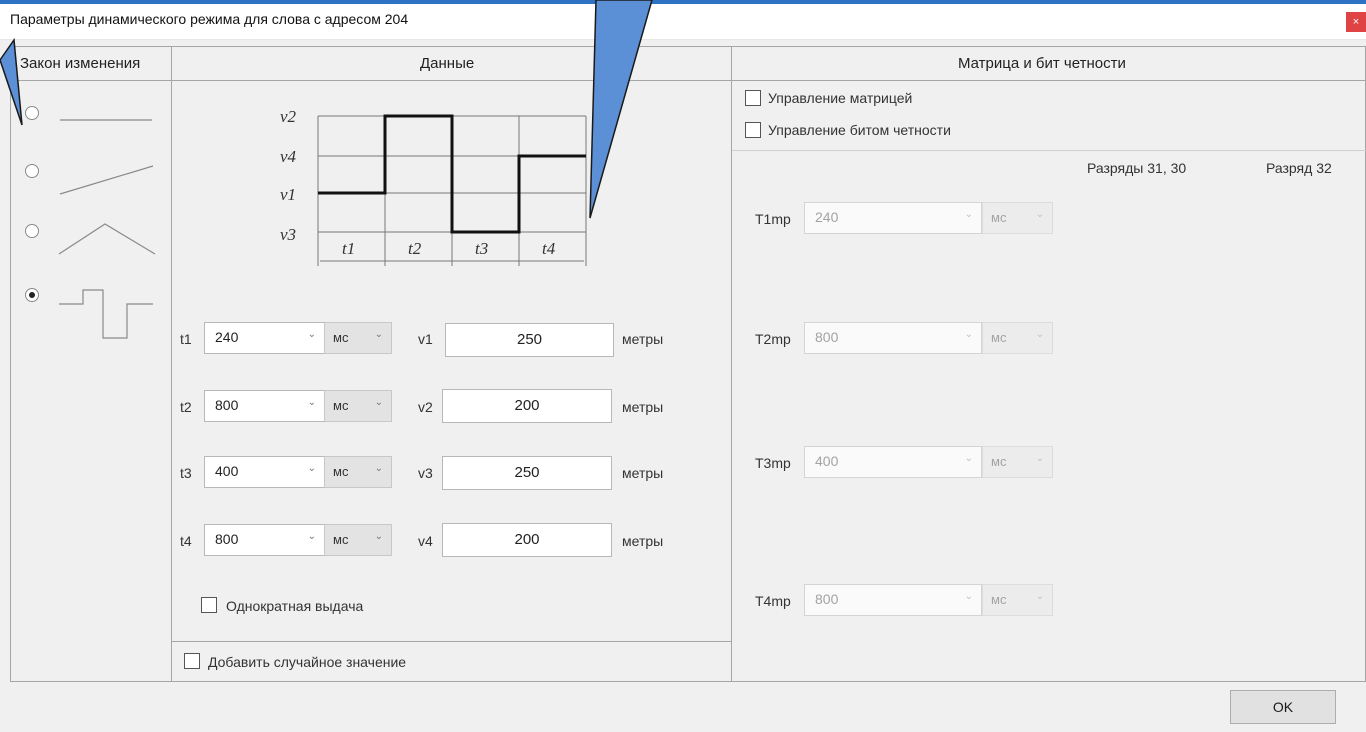  What do you see at coordinates (307, 662) in the screenshot?
I see `add-random-label: Добавить случайное значение` at bounding box center [307, 662].